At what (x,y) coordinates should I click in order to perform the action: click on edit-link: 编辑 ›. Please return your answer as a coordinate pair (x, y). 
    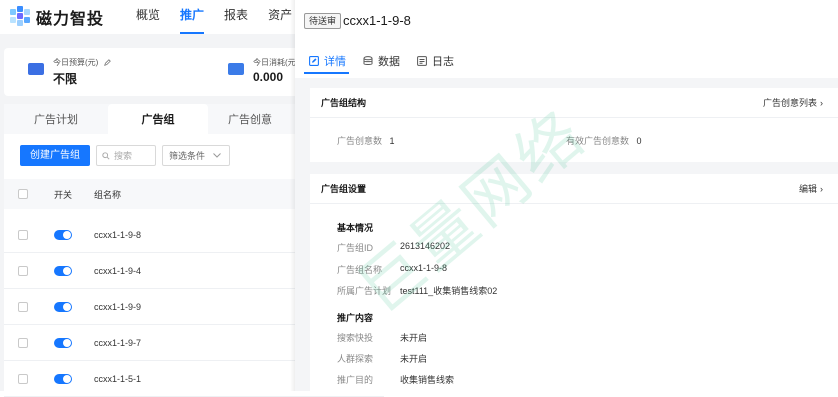
    Looking at the image, I should click on (811, 188).